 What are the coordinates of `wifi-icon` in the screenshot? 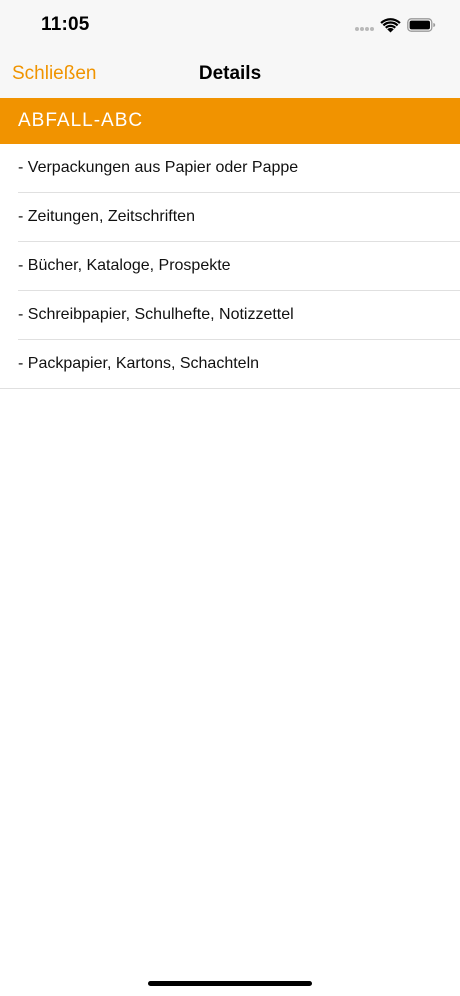 It's located at (390, 25).